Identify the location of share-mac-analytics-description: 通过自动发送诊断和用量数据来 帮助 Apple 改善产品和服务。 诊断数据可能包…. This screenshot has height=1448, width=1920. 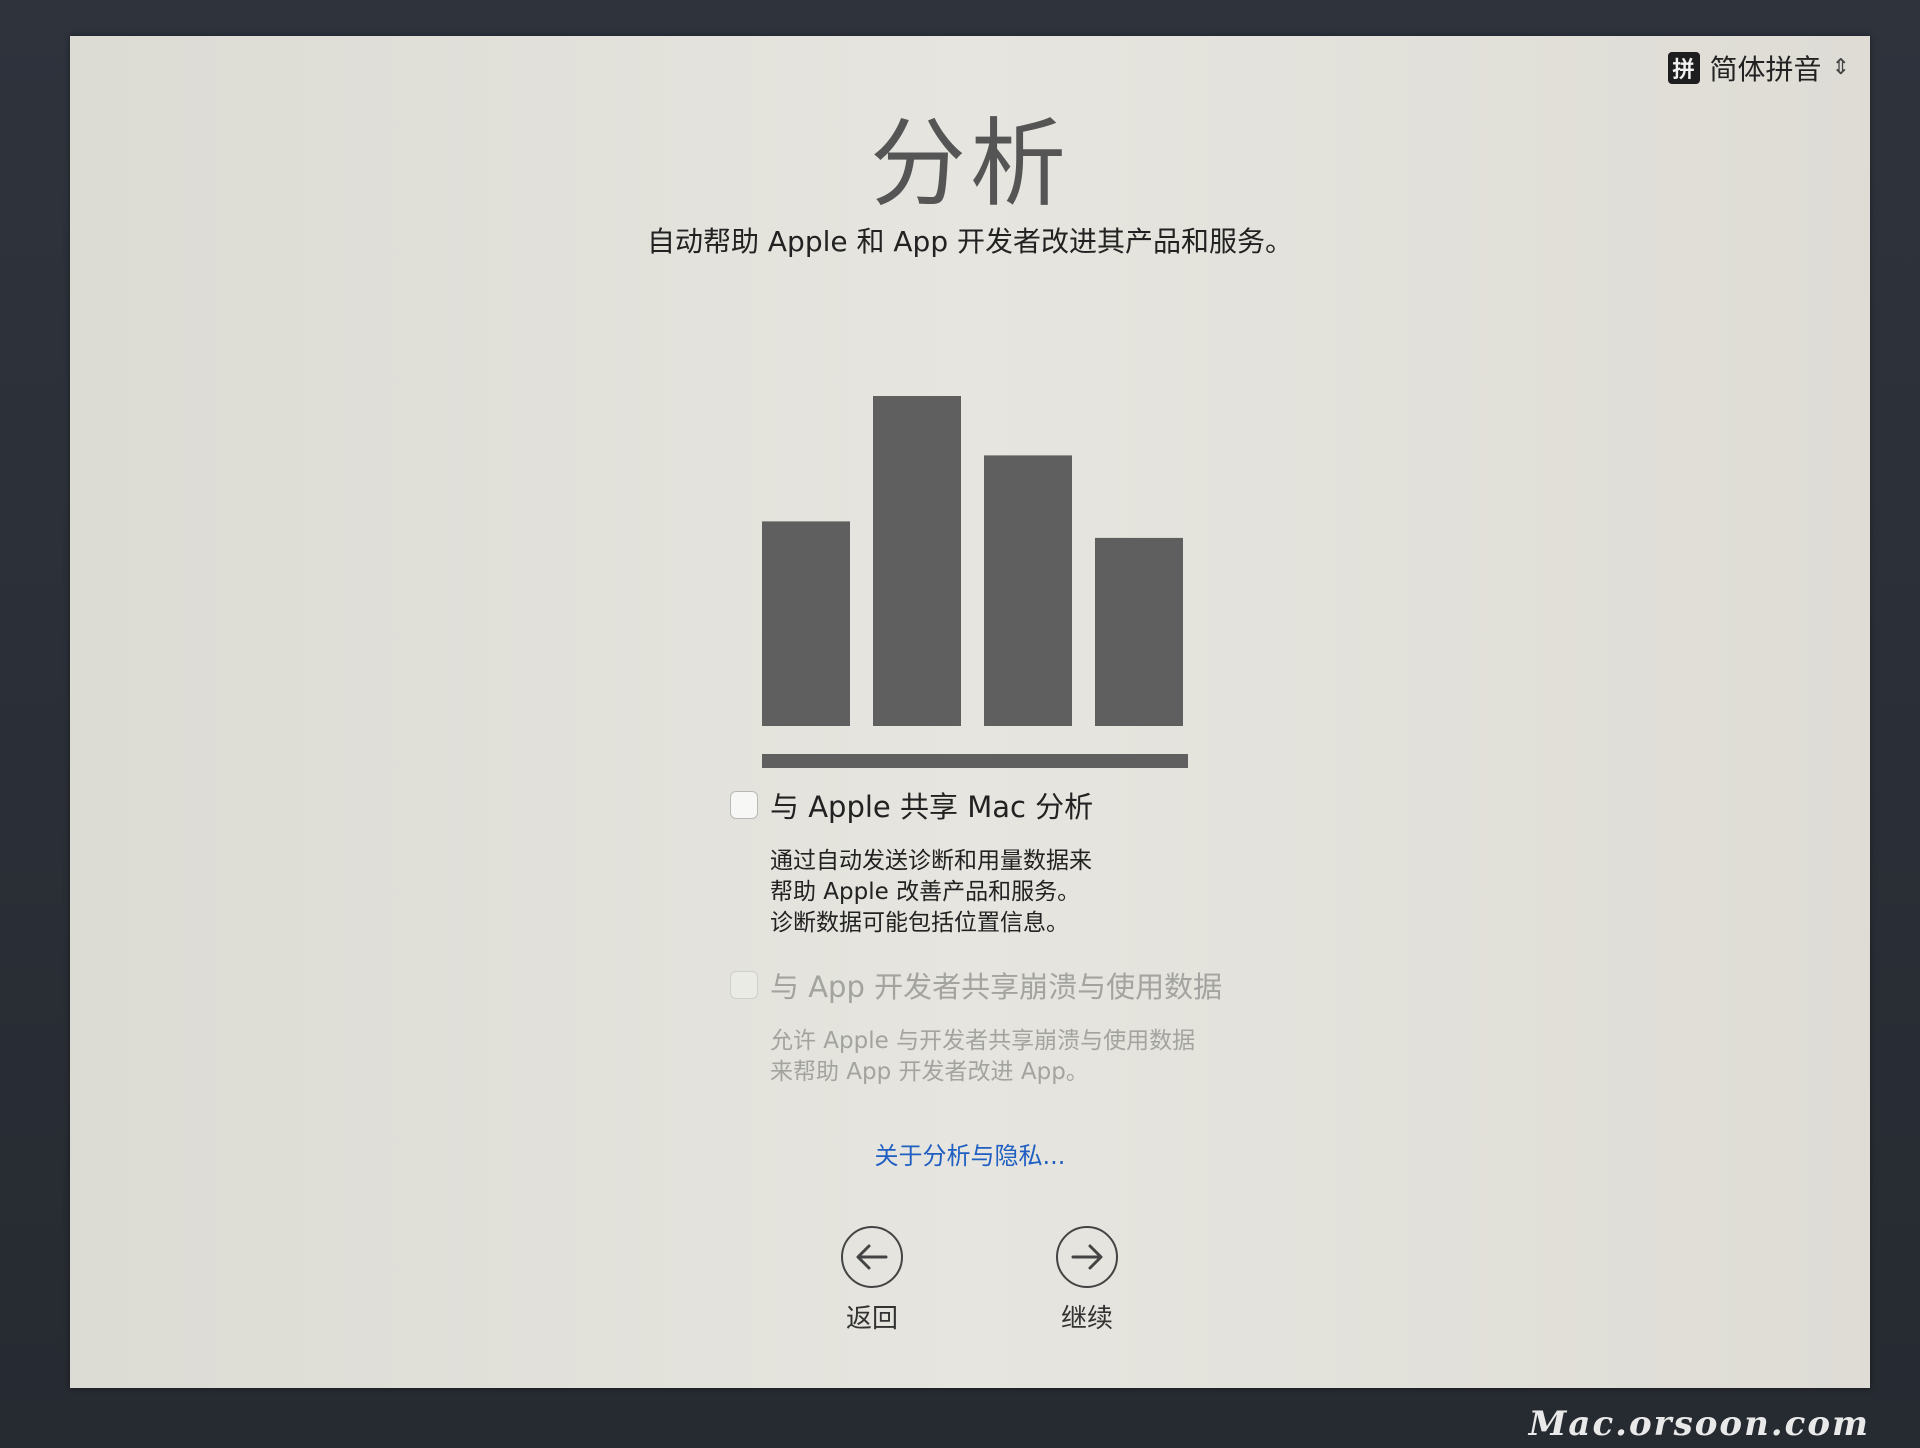
(931, 892).